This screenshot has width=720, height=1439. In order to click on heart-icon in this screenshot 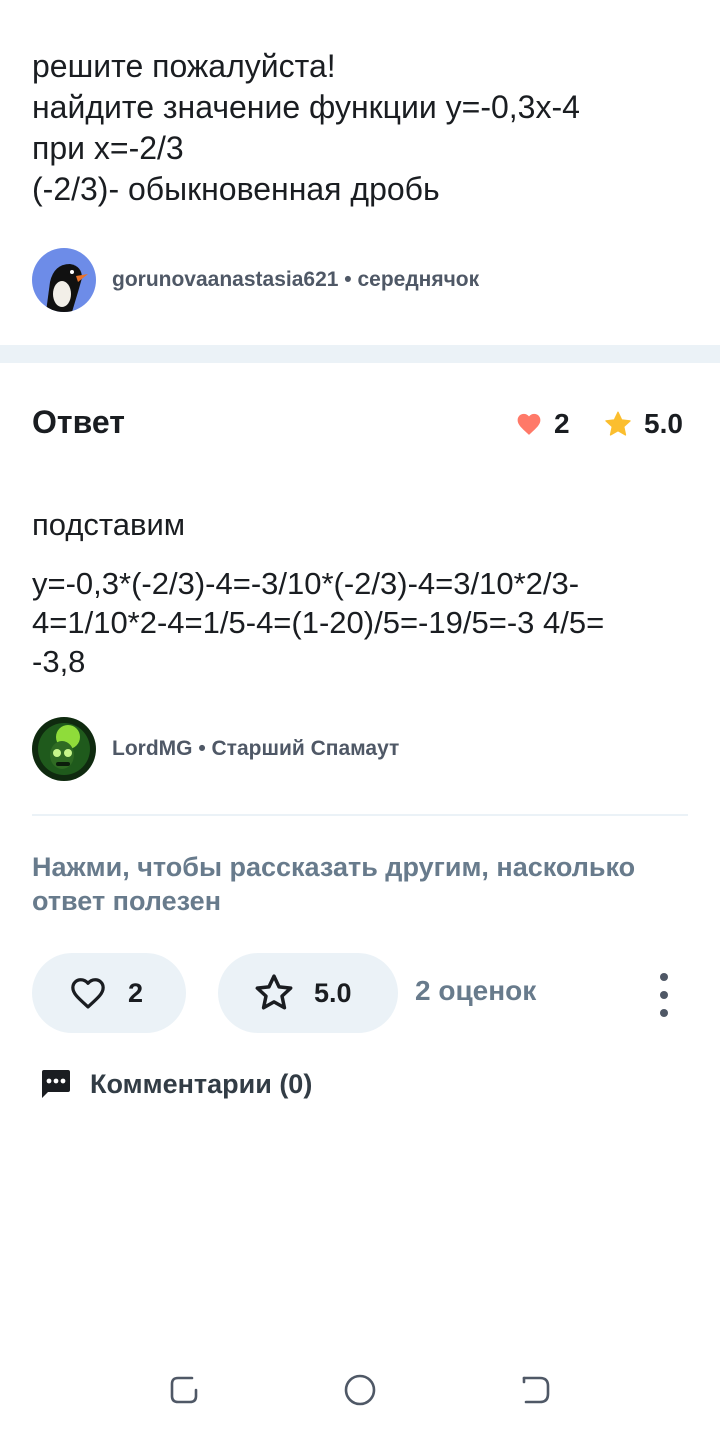, I will do `click(529, 424)`.